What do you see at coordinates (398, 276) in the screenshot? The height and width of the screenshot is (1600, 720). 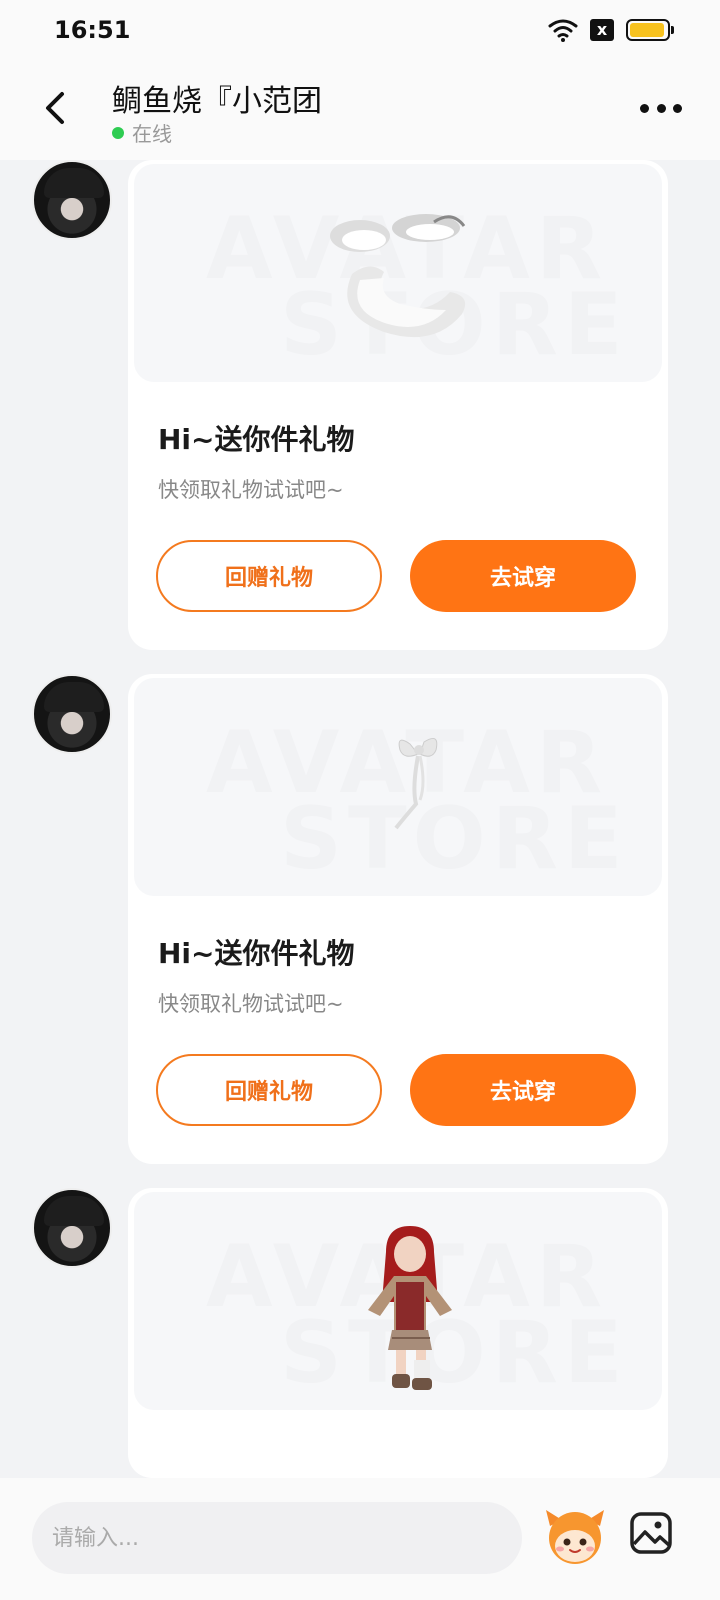 I see `fluffy-white-wings-icon` at bounding box center [398, 276].